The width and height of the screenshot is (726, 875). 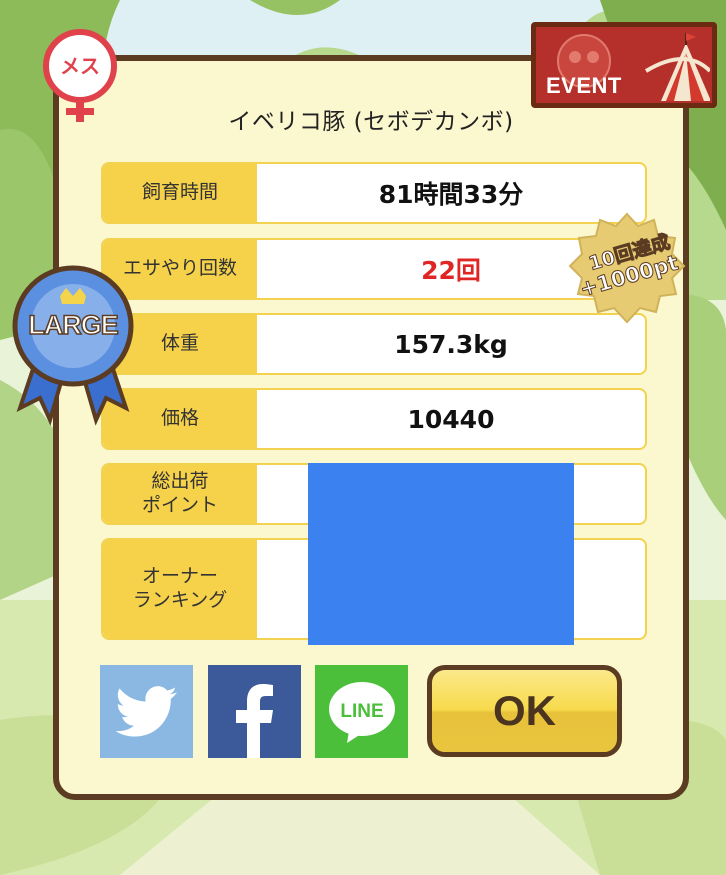 I want to click on redacted-block, so click(x=441, y=554).